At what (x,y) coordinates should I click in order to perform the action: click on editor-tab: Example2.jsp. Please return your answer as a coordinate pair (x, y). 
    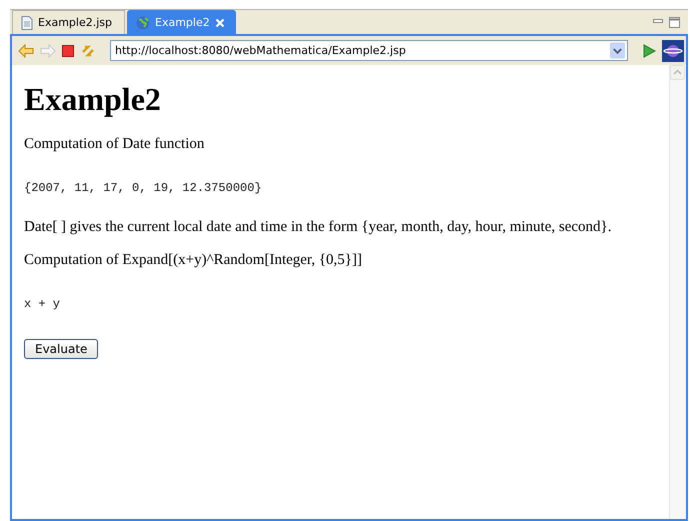
    Looking at the image, I should click on (68, 22).